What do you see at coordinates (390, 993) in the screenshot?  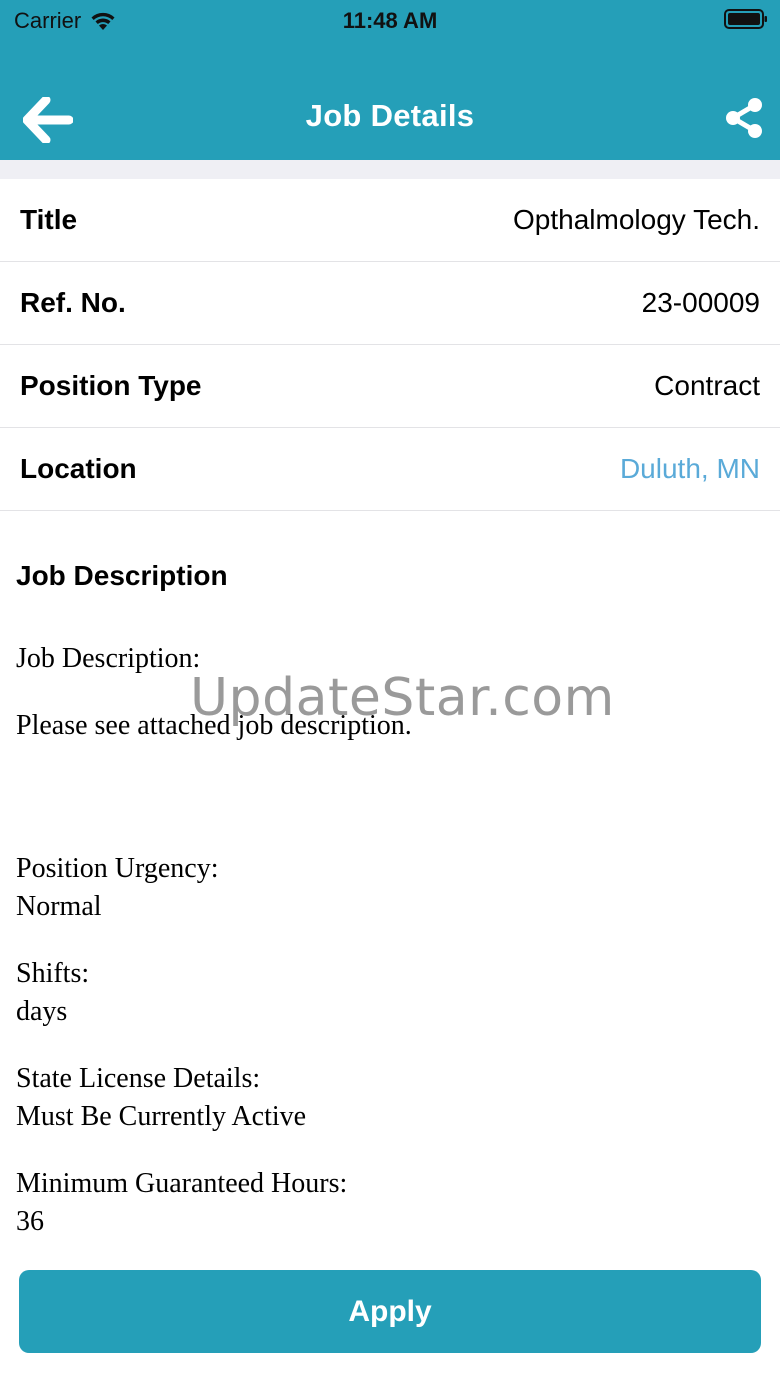 I see `shifts-paragraph: Shifts: days` at bounding box center [390, 993].